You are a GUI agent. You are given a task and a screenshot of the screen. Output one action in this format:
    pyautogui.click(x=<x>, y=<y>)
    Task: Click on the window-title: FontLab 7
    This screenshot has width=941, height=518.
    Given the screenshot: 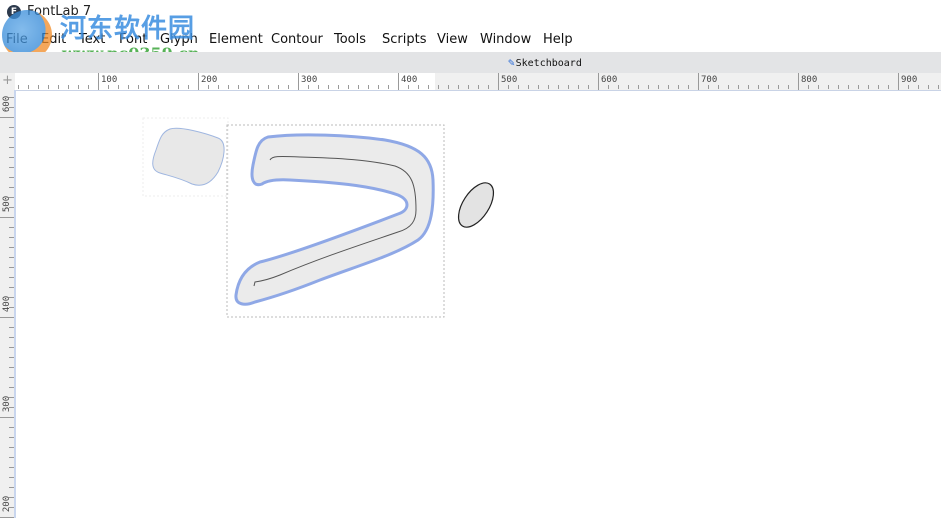 What is the action you would take?
    pyautogui.click(x=59, y=11)
    